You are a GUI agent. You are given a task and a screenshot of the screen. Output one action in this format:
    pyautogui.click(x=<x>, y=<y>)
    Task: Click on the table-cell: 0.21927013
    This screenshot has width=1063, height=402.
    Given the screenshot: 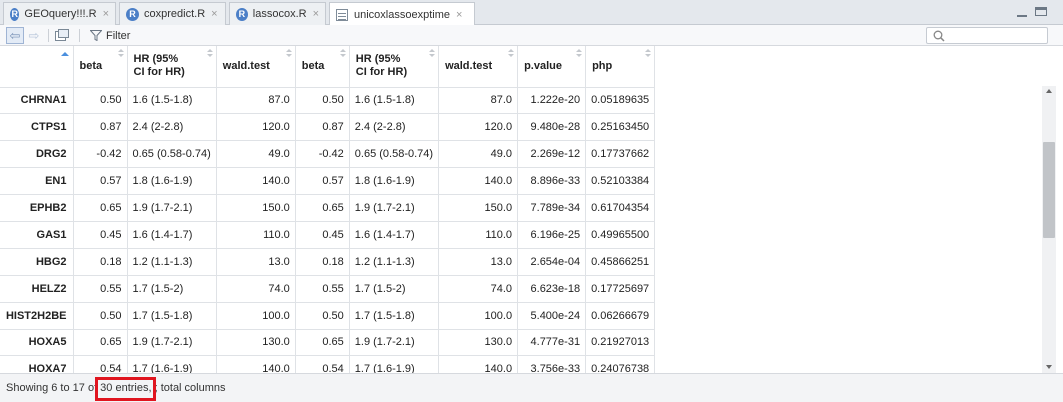 What is the action you would take?
    pyautogui.click(x=620, y=343)
    